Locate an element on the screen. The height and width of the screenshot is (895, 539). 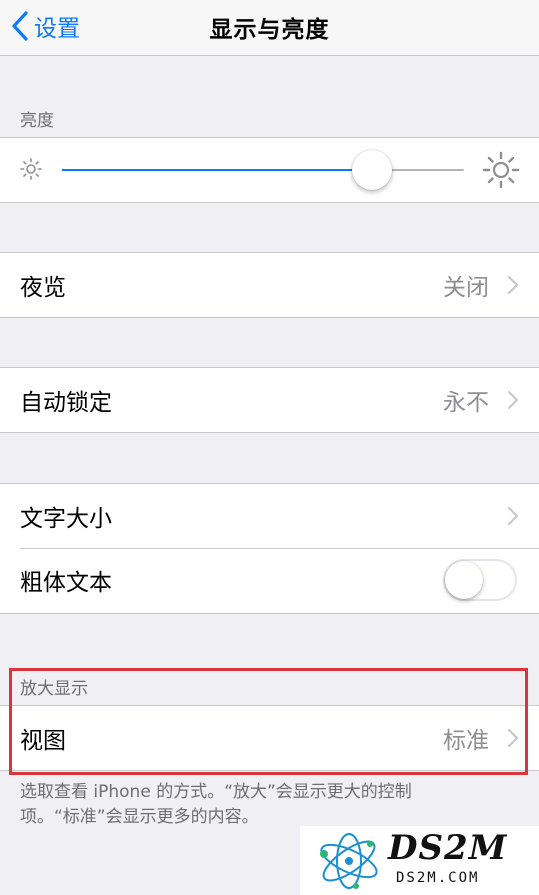
text-size-label: 文字大小 is located at coordinates (66, 519).